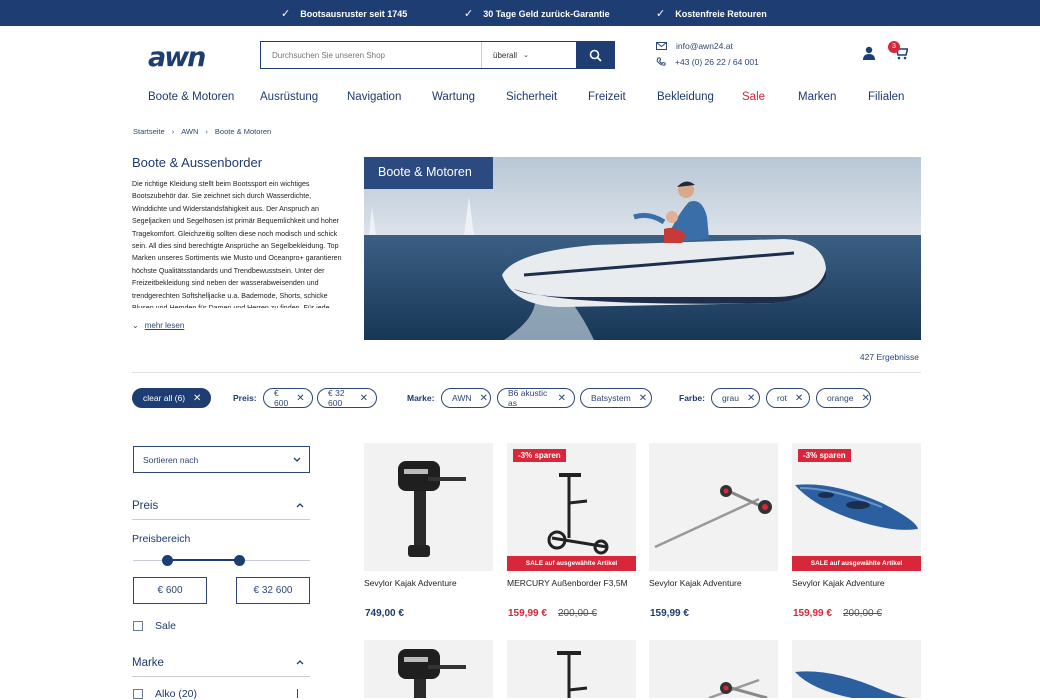 The height and width of the screenshot is (700, 1040). What do you see at coordinates (297, 693) in the screenshot?
I see `scrollbar` at bounding box center [297, 693].